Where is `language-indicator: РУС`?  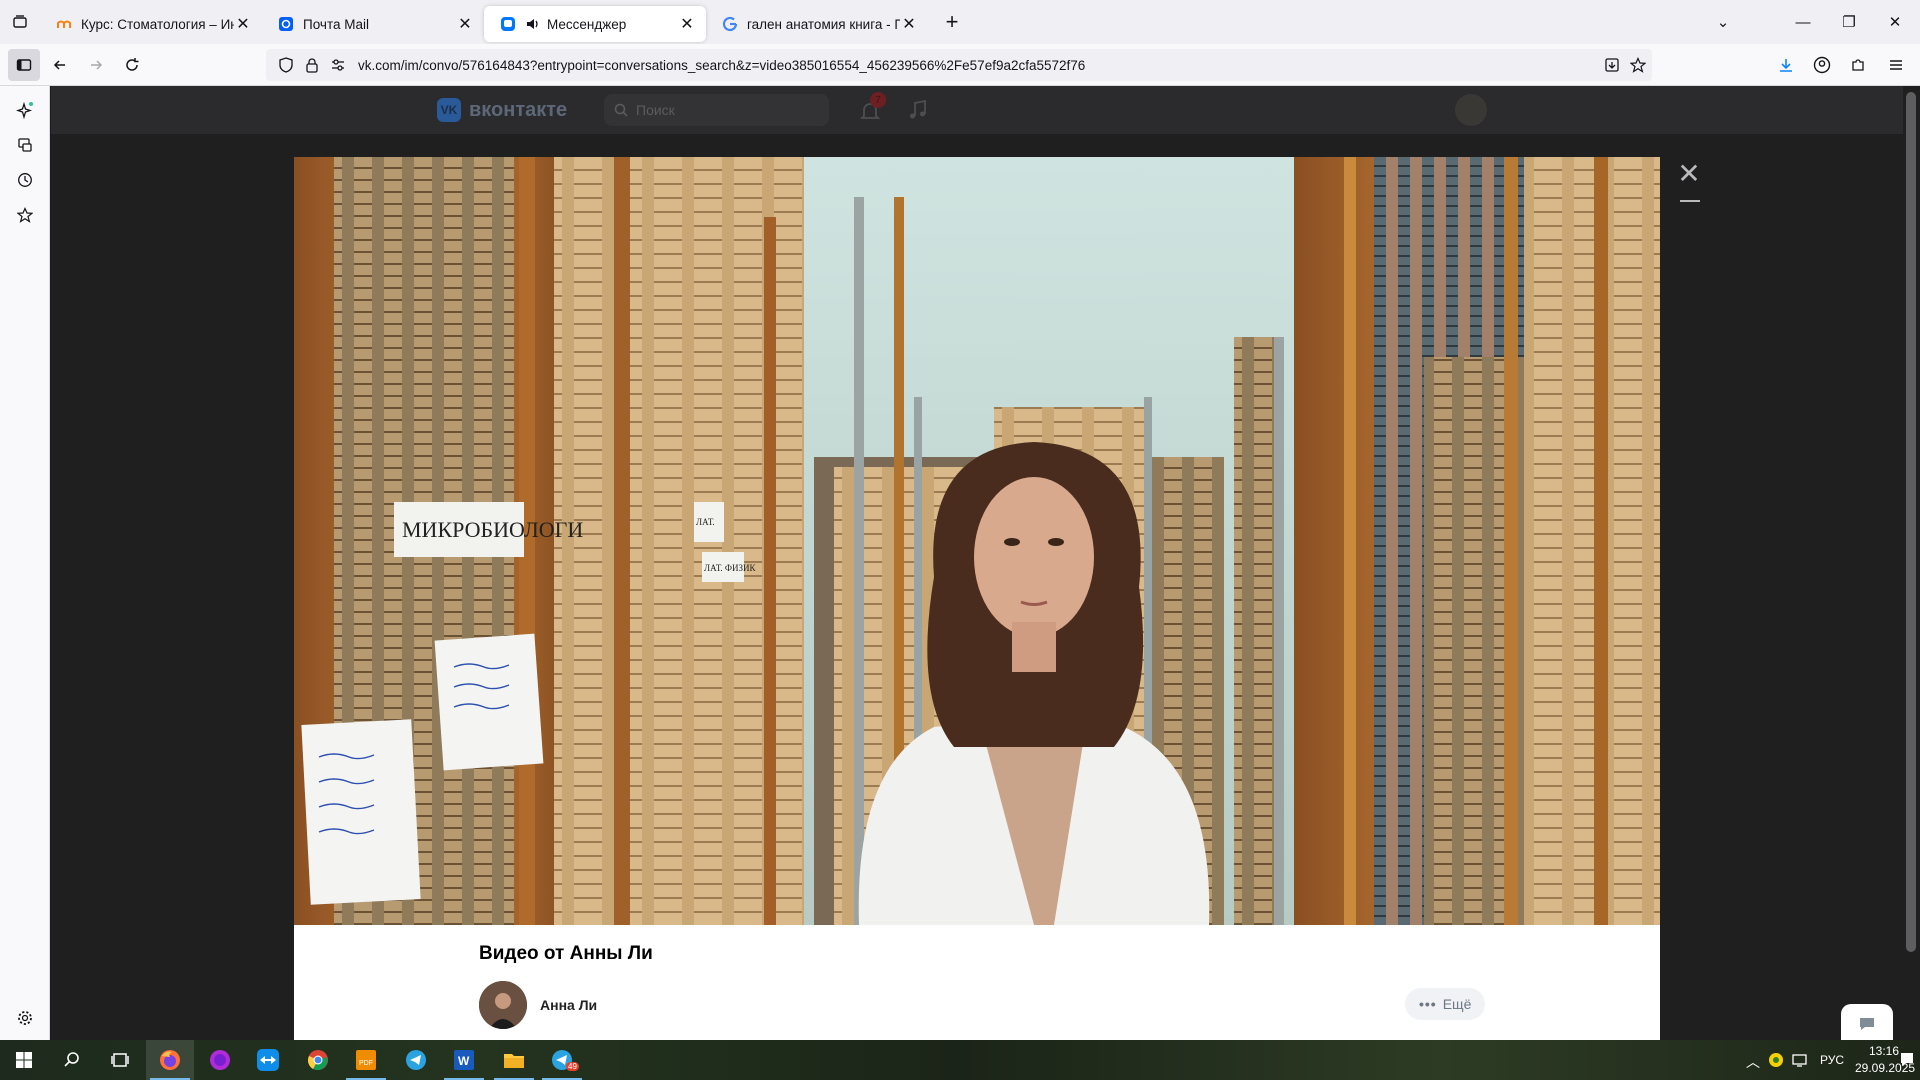 language-indicator: РУС is located at coordinates (1832, 1060).